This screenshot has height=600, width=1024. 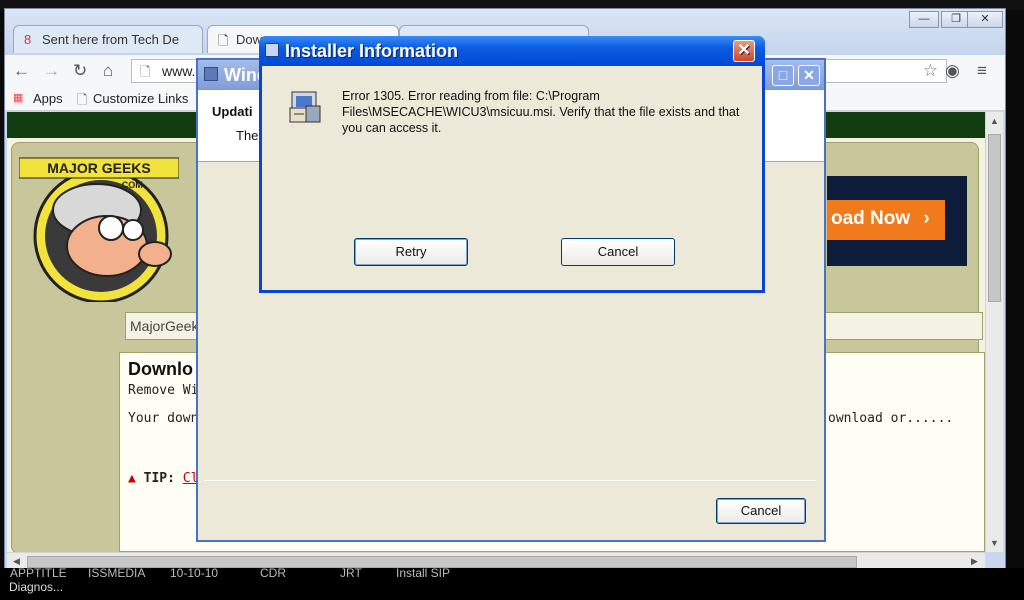 I want to click on installer-divider, so click(x=510, y=480).